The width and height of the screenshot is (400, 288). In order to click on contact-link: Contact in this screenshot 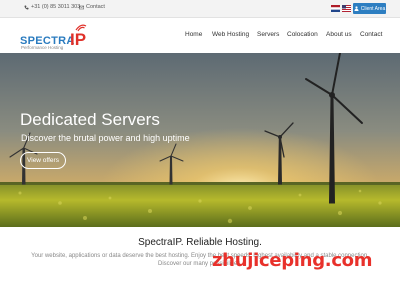, I will do `click(92, 7)`.